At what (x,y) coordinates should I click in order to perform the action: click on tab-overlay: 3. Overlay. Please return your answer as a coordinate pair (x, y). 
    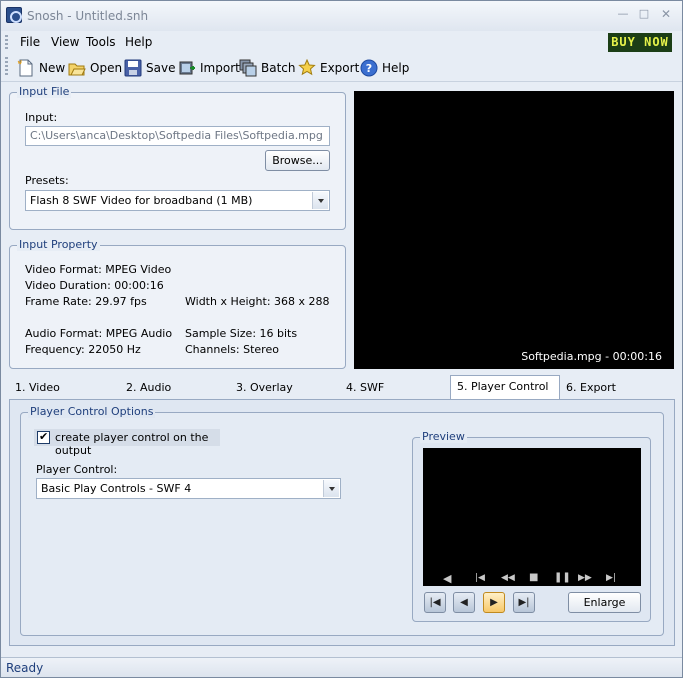
    Looking at the image, I should click on (264, 388).